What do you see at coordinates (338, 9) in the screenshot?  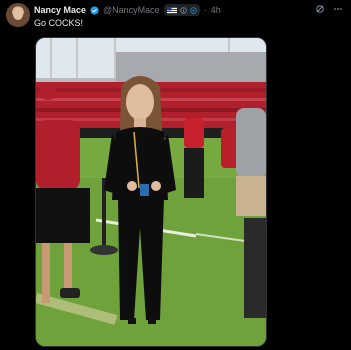 I see `more-options-icon` at bounding box center [338, 9].